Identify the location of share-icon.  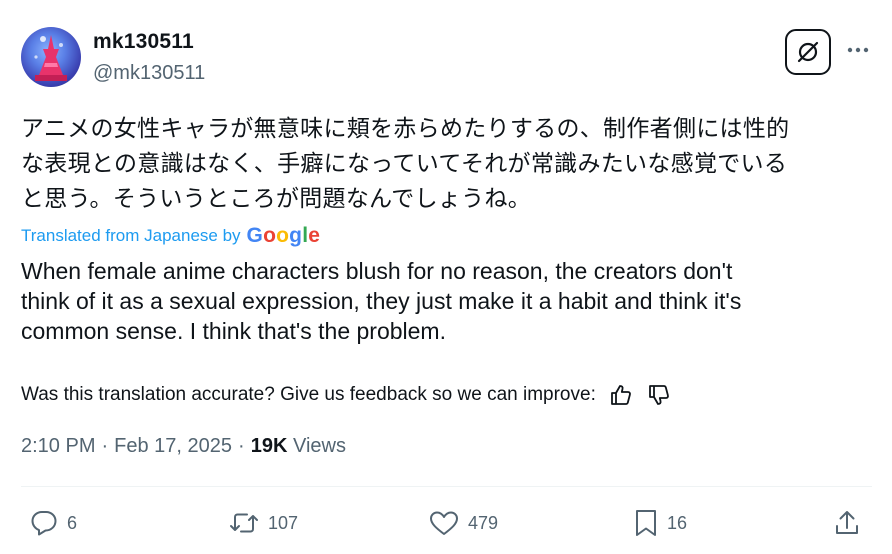
(847, 522).